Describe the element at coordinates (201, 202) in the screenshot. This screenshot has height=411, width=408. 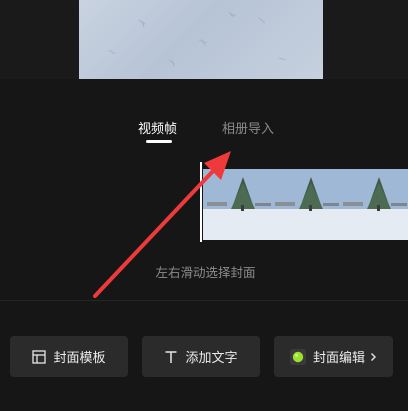
I see `frame-selector-playhead` at that location.